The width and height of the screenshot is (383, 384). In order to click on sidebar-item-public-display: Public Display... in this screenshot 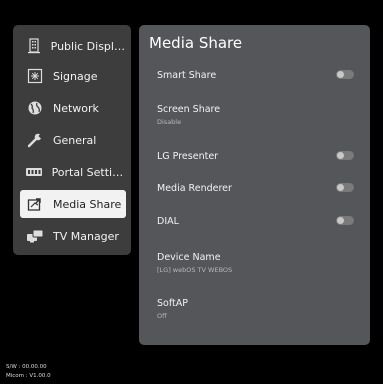, I will do `click(73, 46)`.